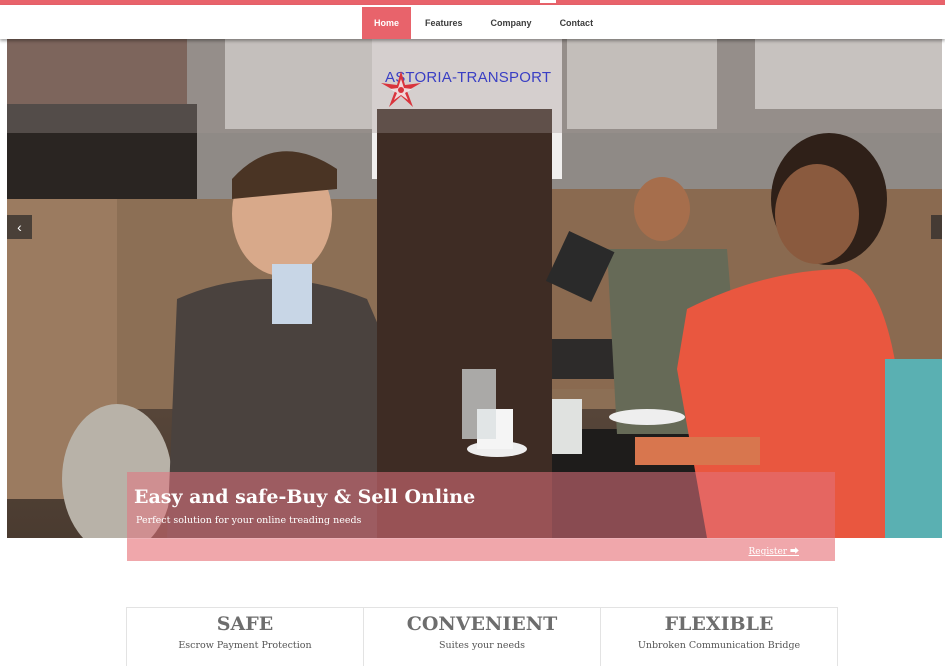 The height and width of the screenshot is (666, 945). What do you see at coordinates (444, 23) in the screenshot?
I see `nav-features: Features` at bounding box center [444, 23].